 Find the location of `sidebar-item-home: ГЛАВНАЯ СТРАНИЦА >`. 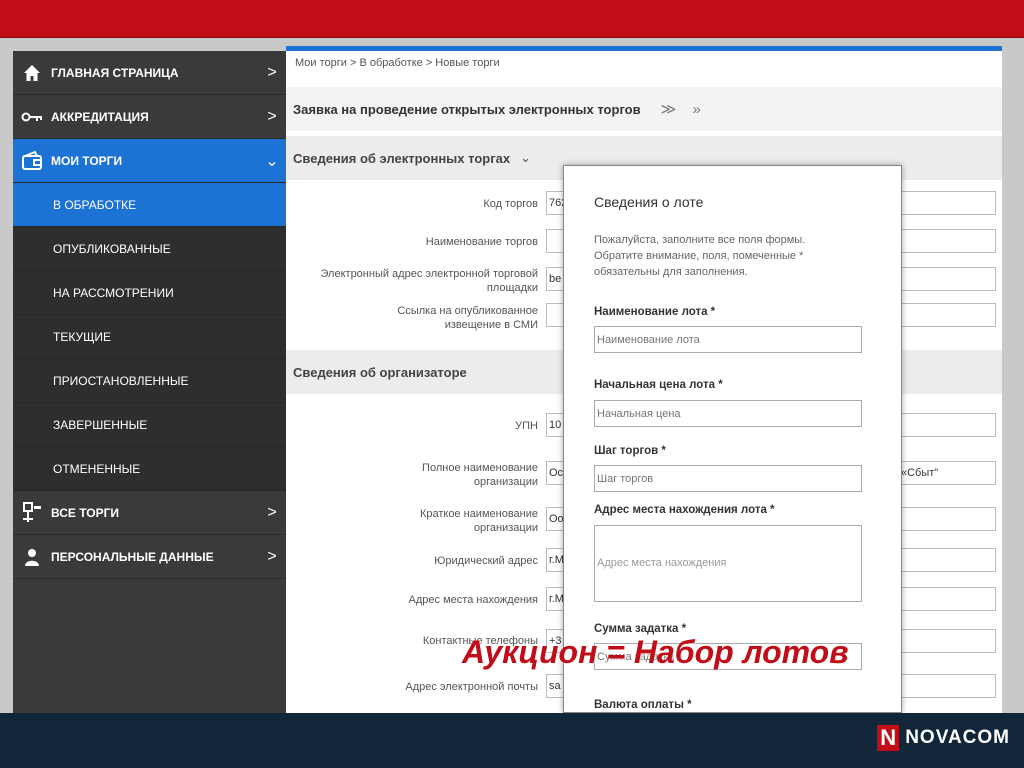

sidebar-item-home: ГЛАВНАЯ СТРАНИЦА > is located at coordinates (149, 73).